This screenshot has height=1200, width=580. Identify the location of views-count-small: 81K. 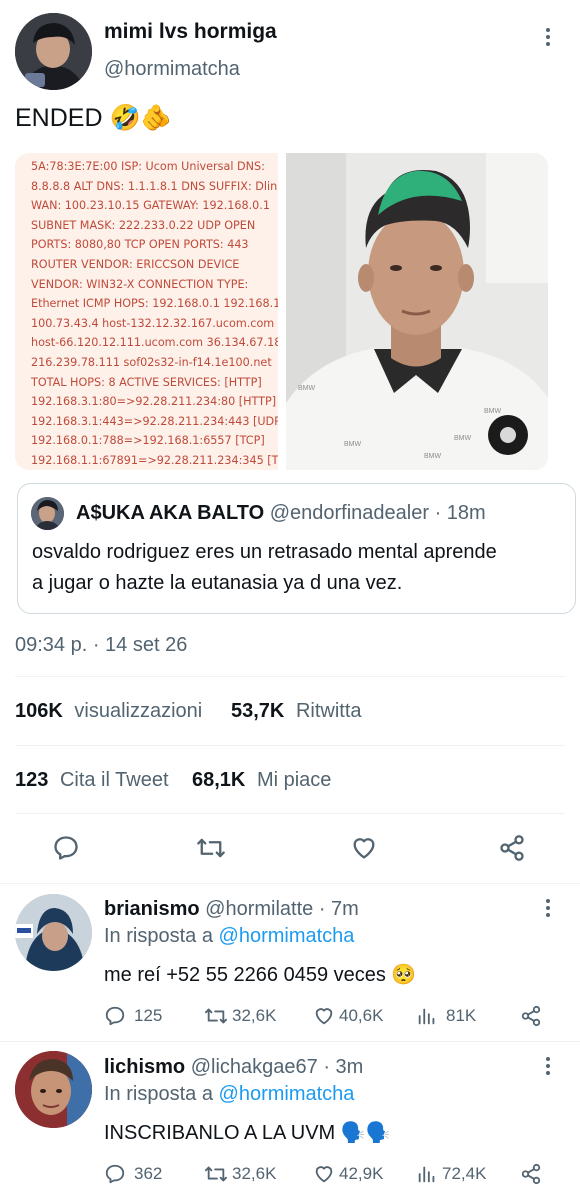
(461, 1015).